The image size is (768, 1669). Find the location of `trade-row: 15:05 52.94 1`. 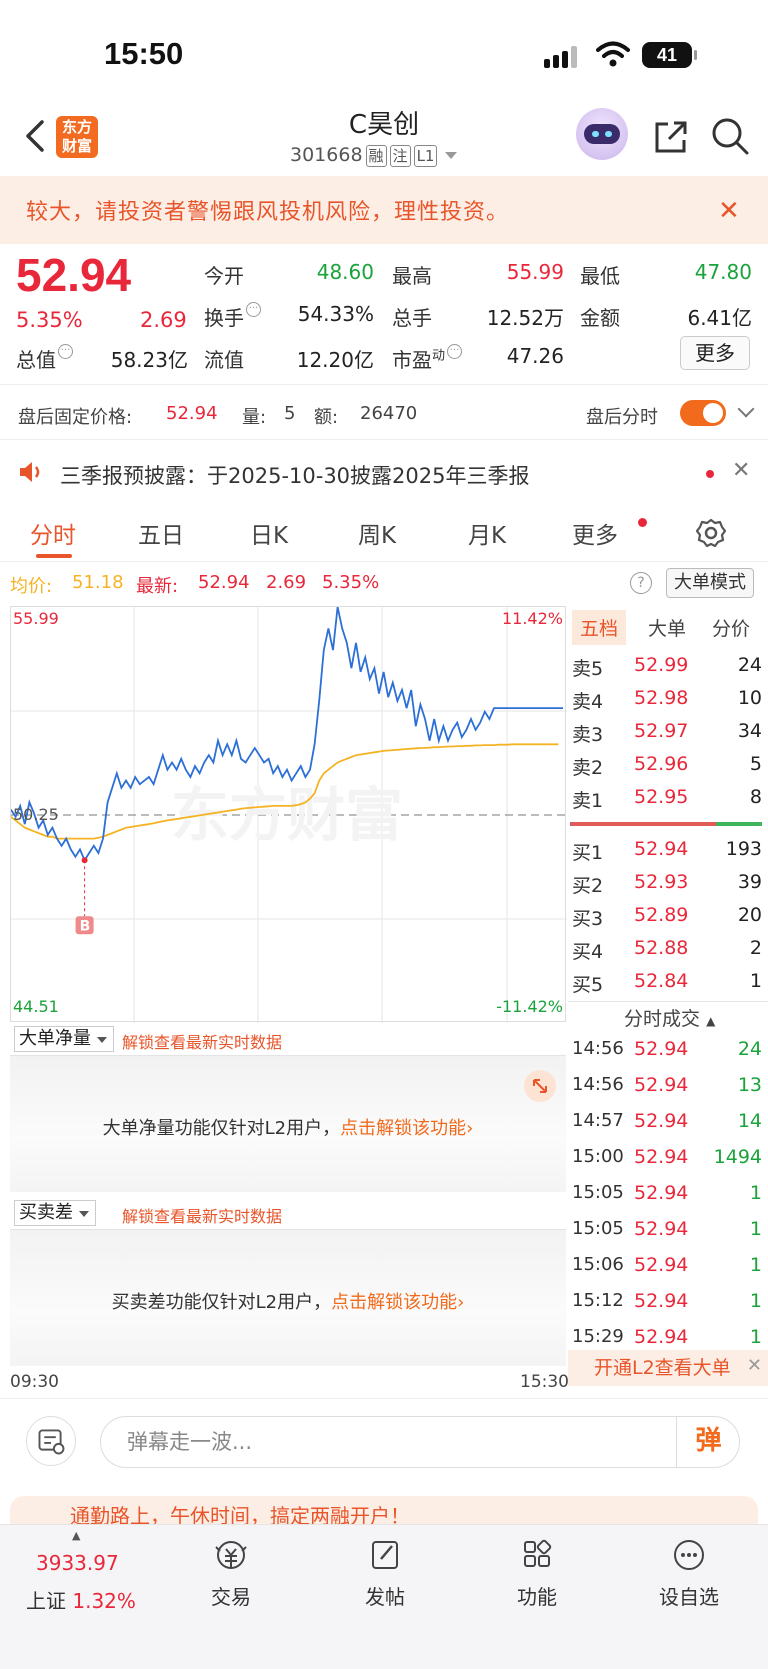

trade-row: 15:05 52.94 1 is located at coordinates (667, 1193).